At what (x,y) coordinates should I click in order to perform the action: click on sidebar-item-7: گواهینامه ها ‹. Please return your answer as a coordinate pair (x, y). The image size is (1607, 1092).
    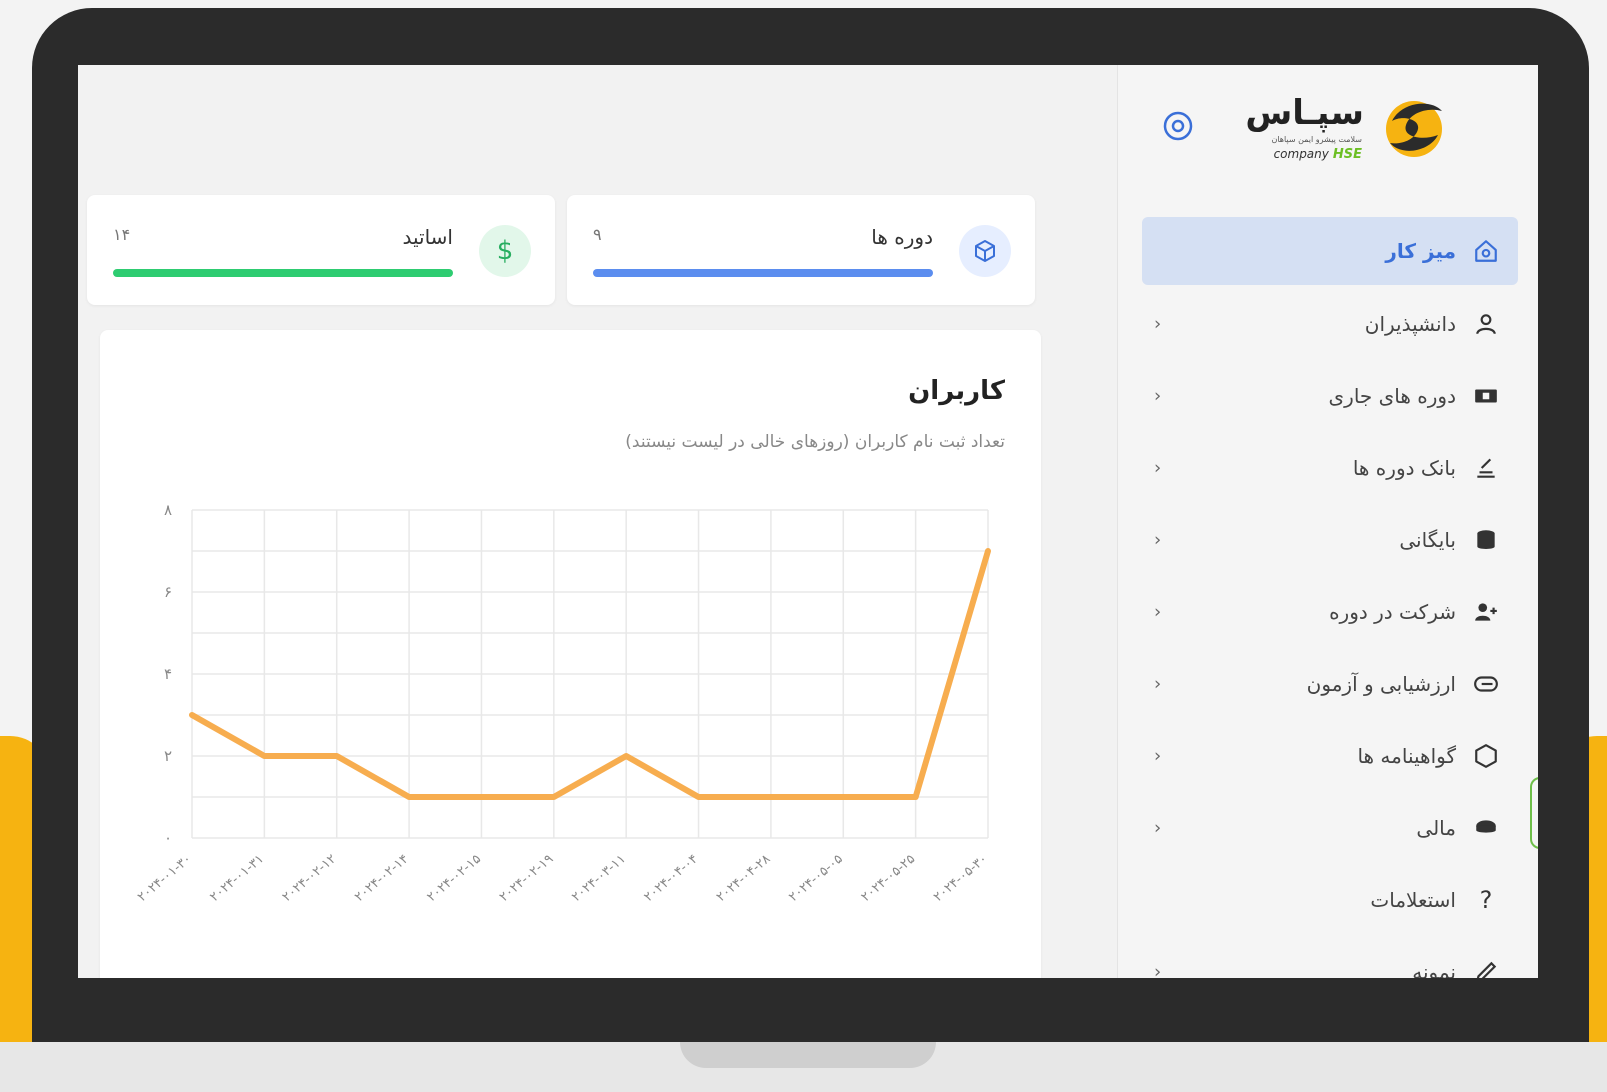
    Looking at the image, I should click on (1330, 756).